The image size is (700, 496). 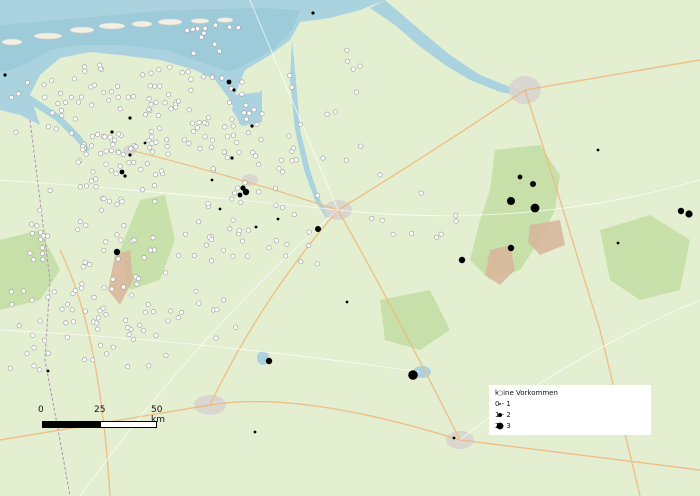 I want to click on legend-row-0-1: 0 - 1, so click(x=570, y=404).